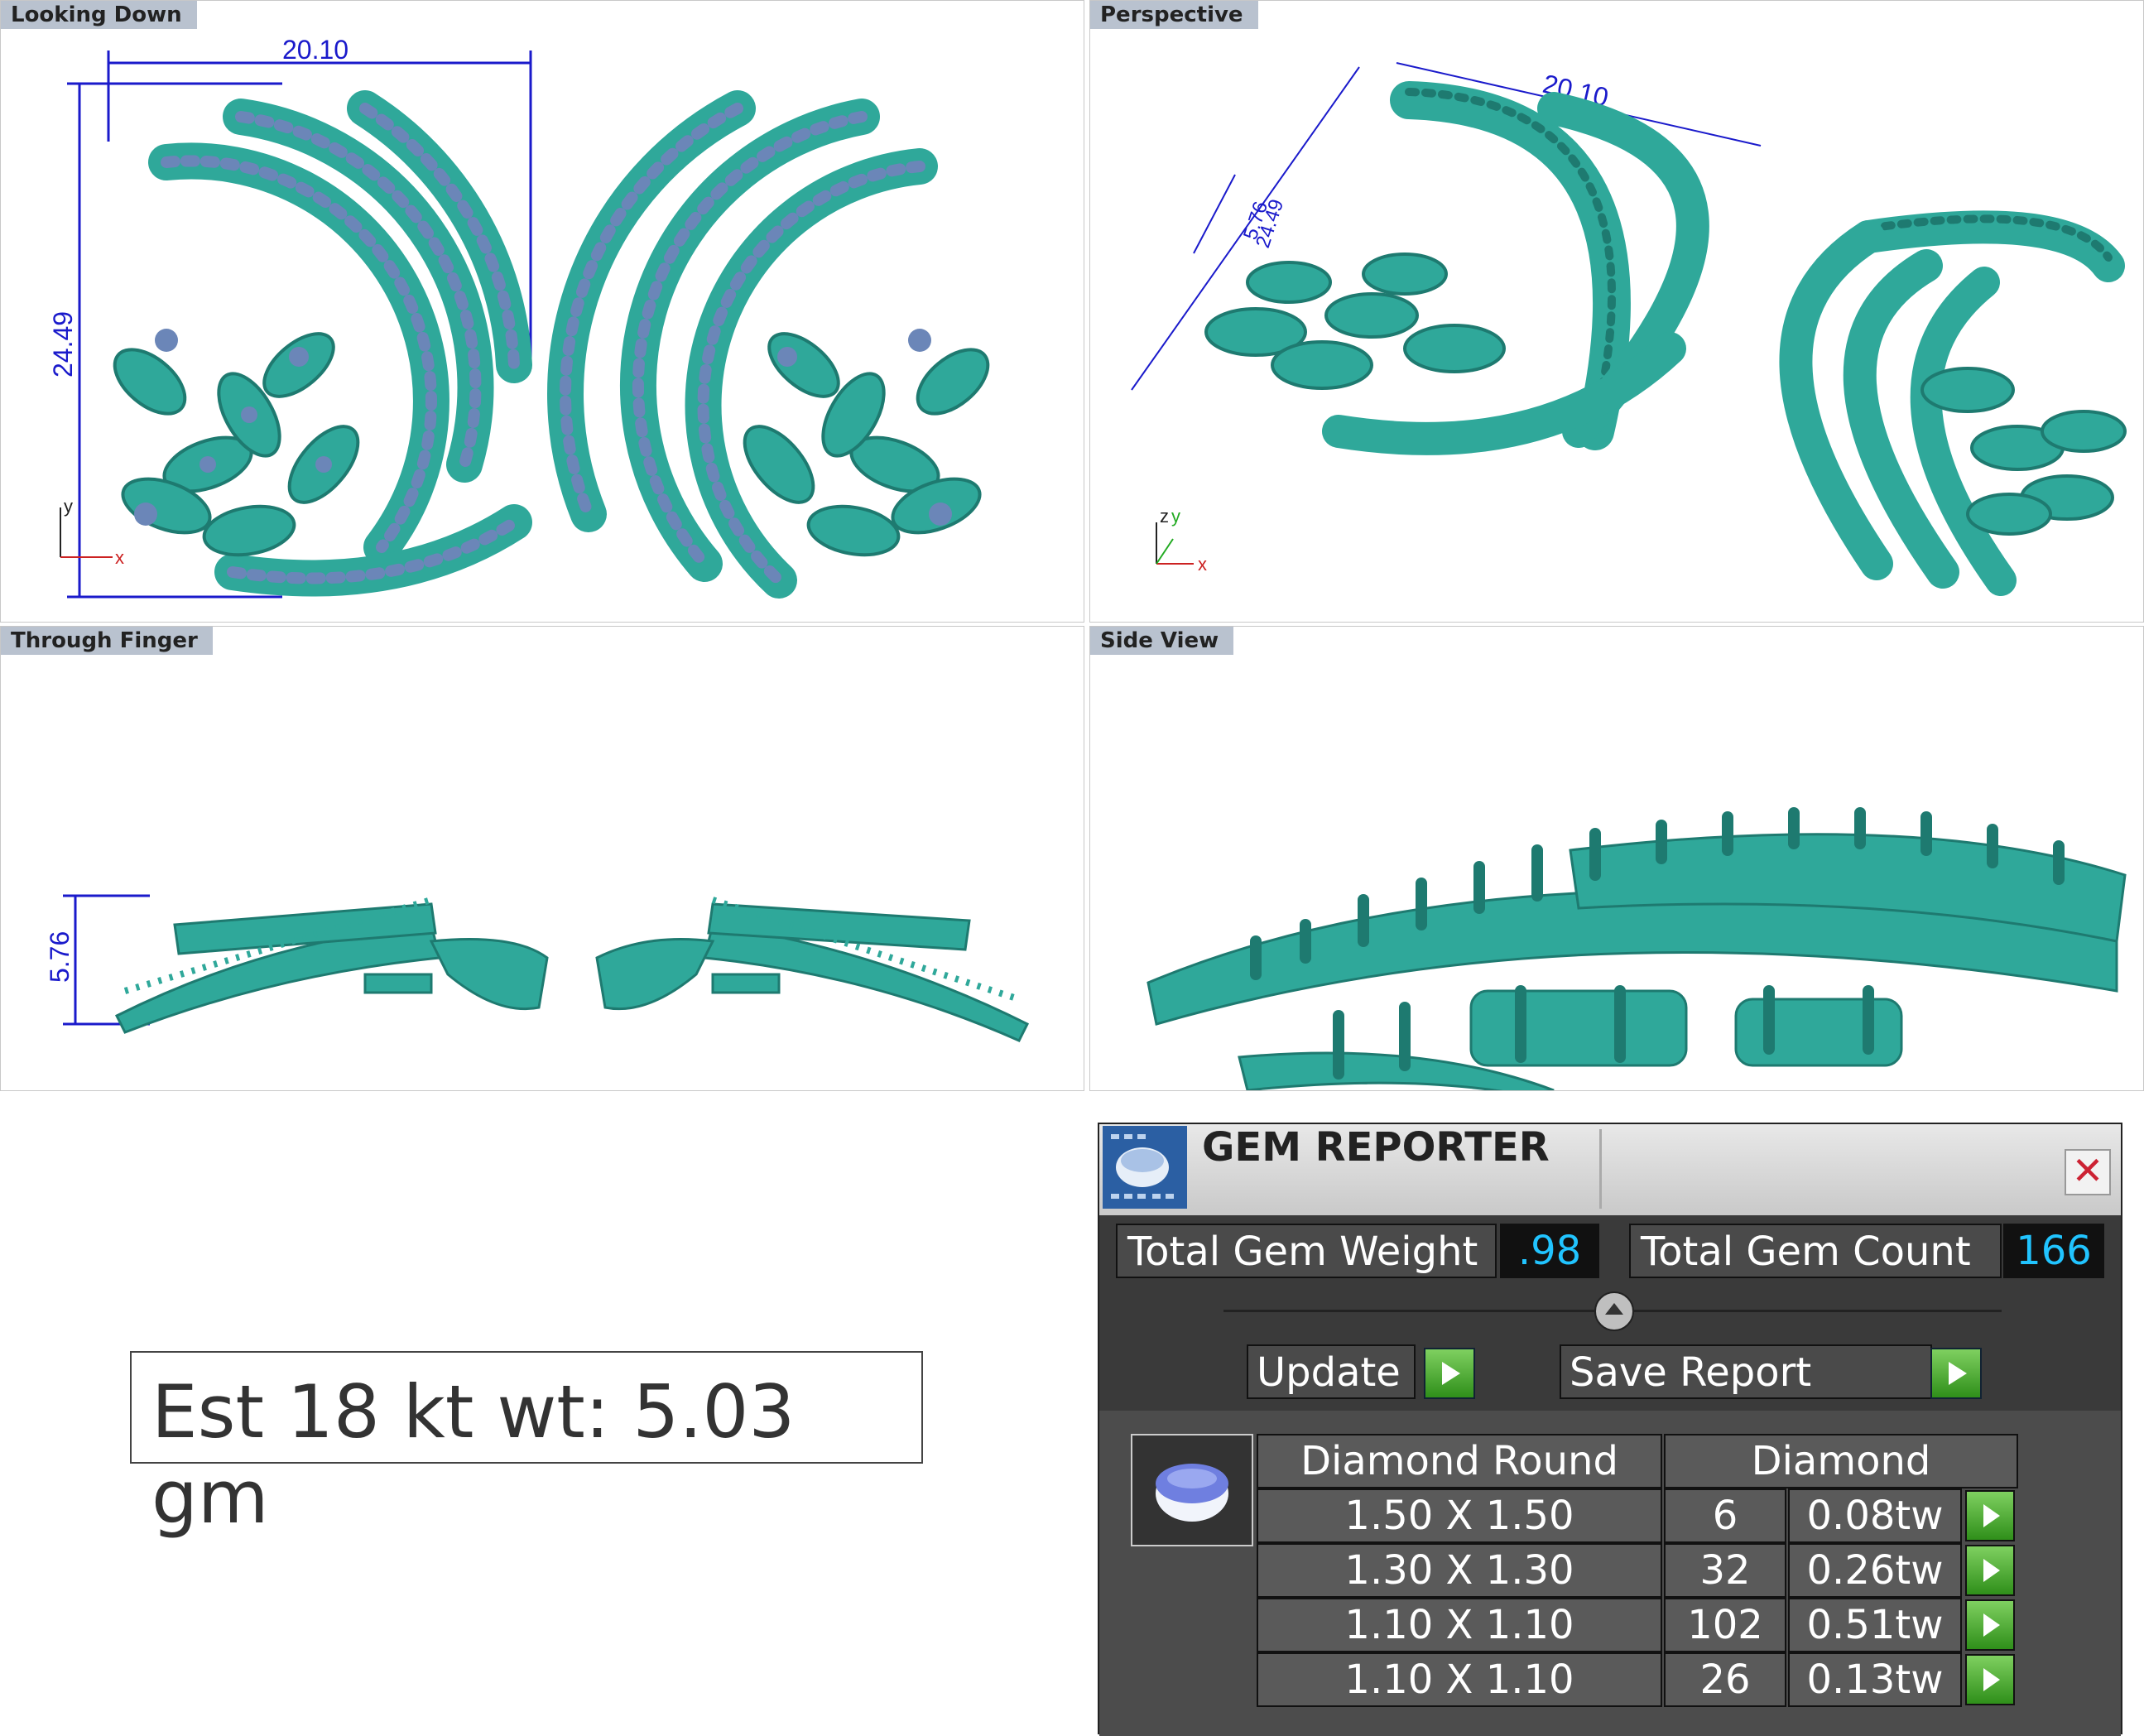 The height and width of the screenshot is (1736, 2144). Describe the element at coordinates (92, 532) in the screenshot. I see `axis-gizmo: y x` at that location.